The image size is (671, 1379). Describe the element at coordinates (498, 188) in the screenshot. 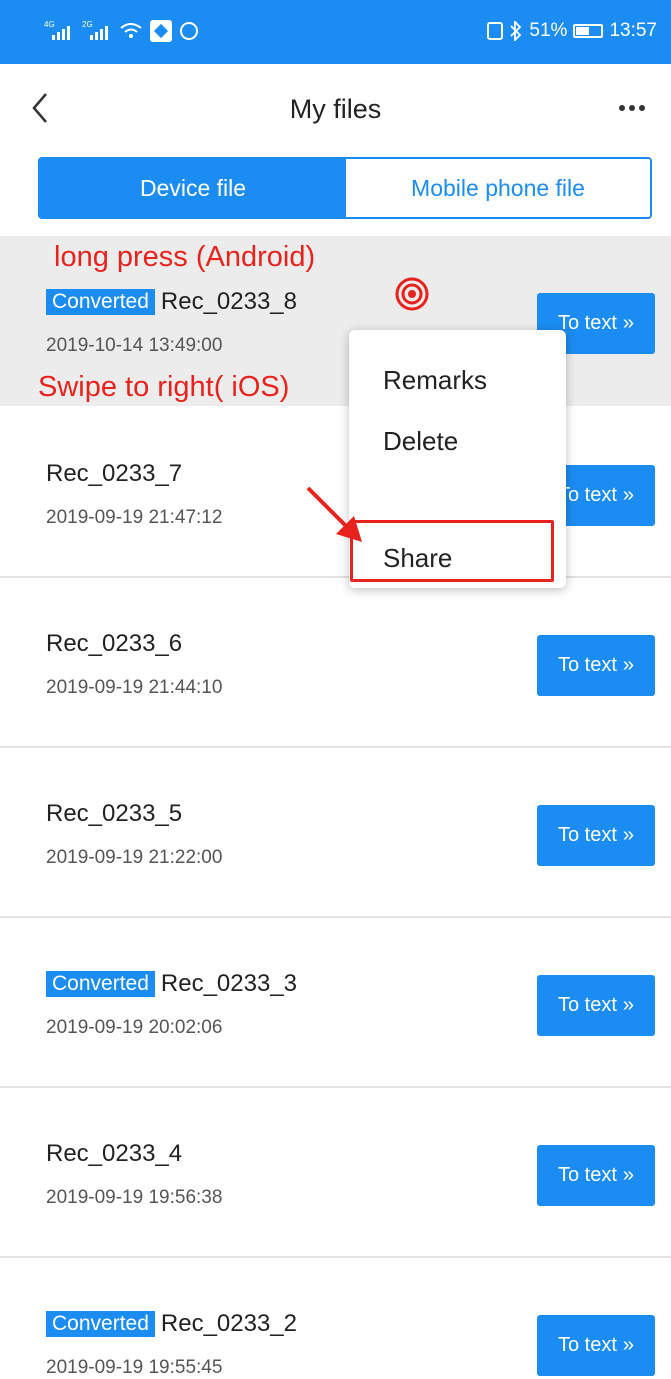

I see `tab-mobile-phone-file: Mobile phone file` at that location.